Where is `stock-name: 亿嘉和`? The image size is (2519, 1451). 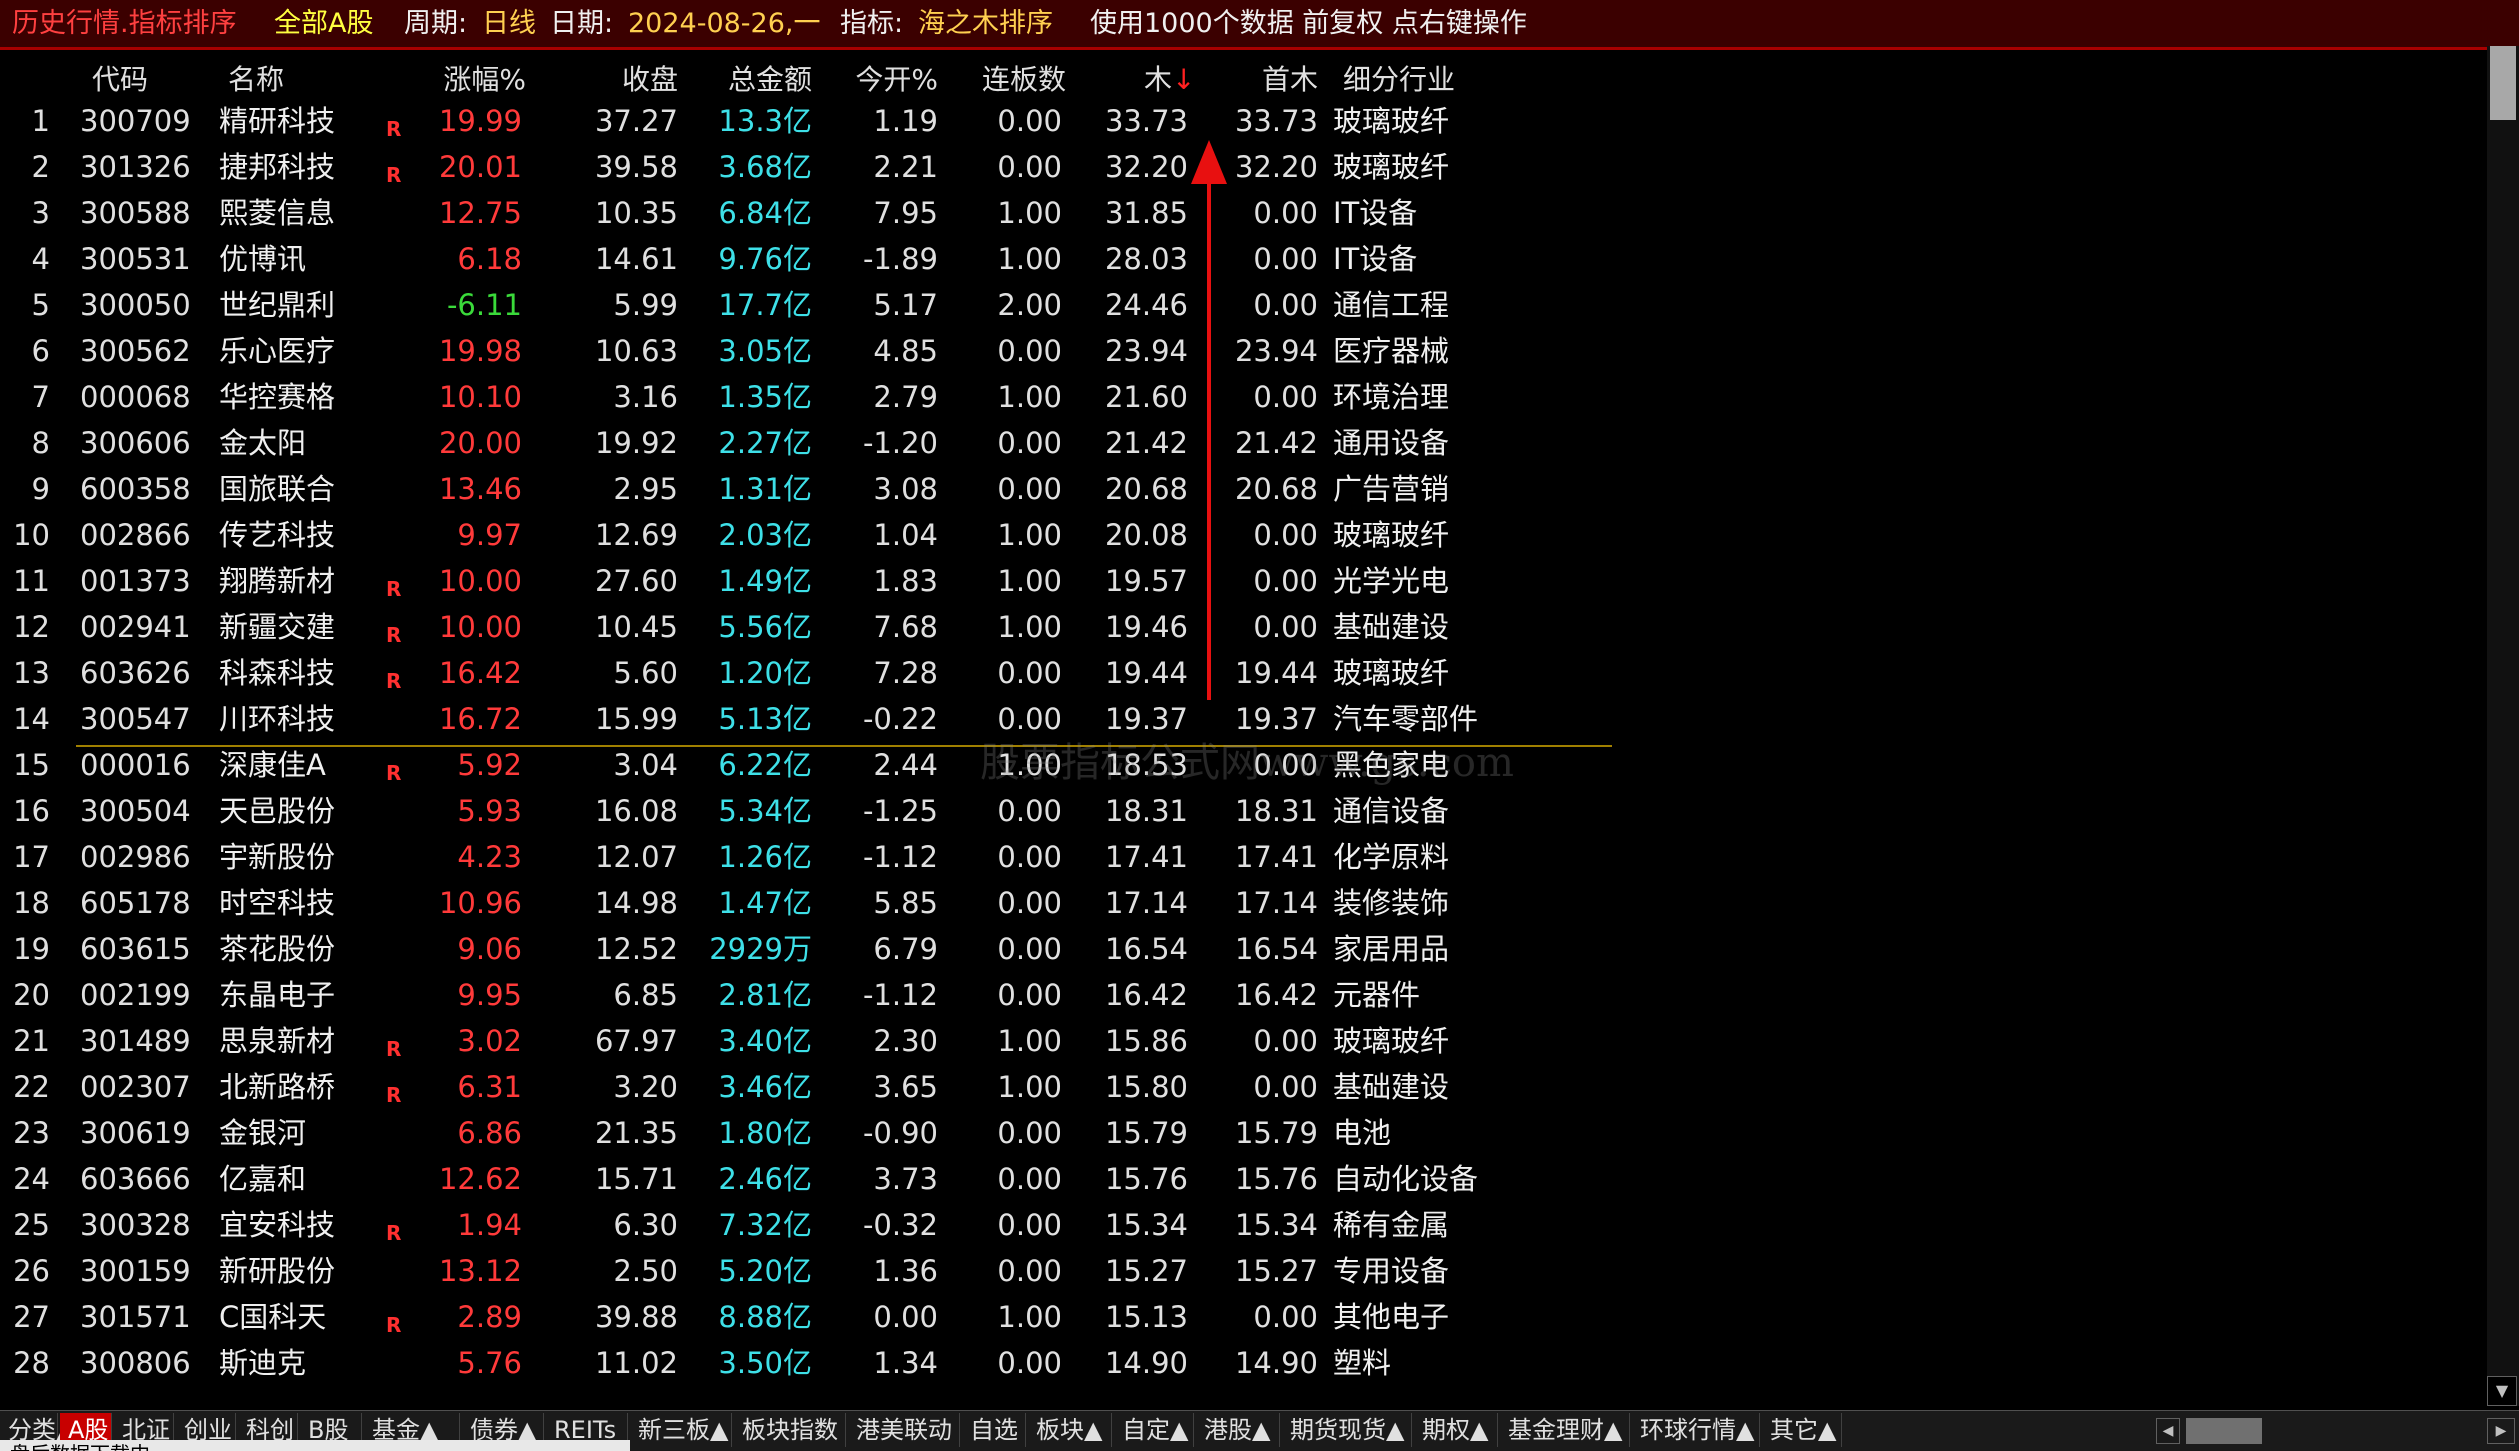
stock-name: 亿嘉和 is located at coordinates (263, 1179).